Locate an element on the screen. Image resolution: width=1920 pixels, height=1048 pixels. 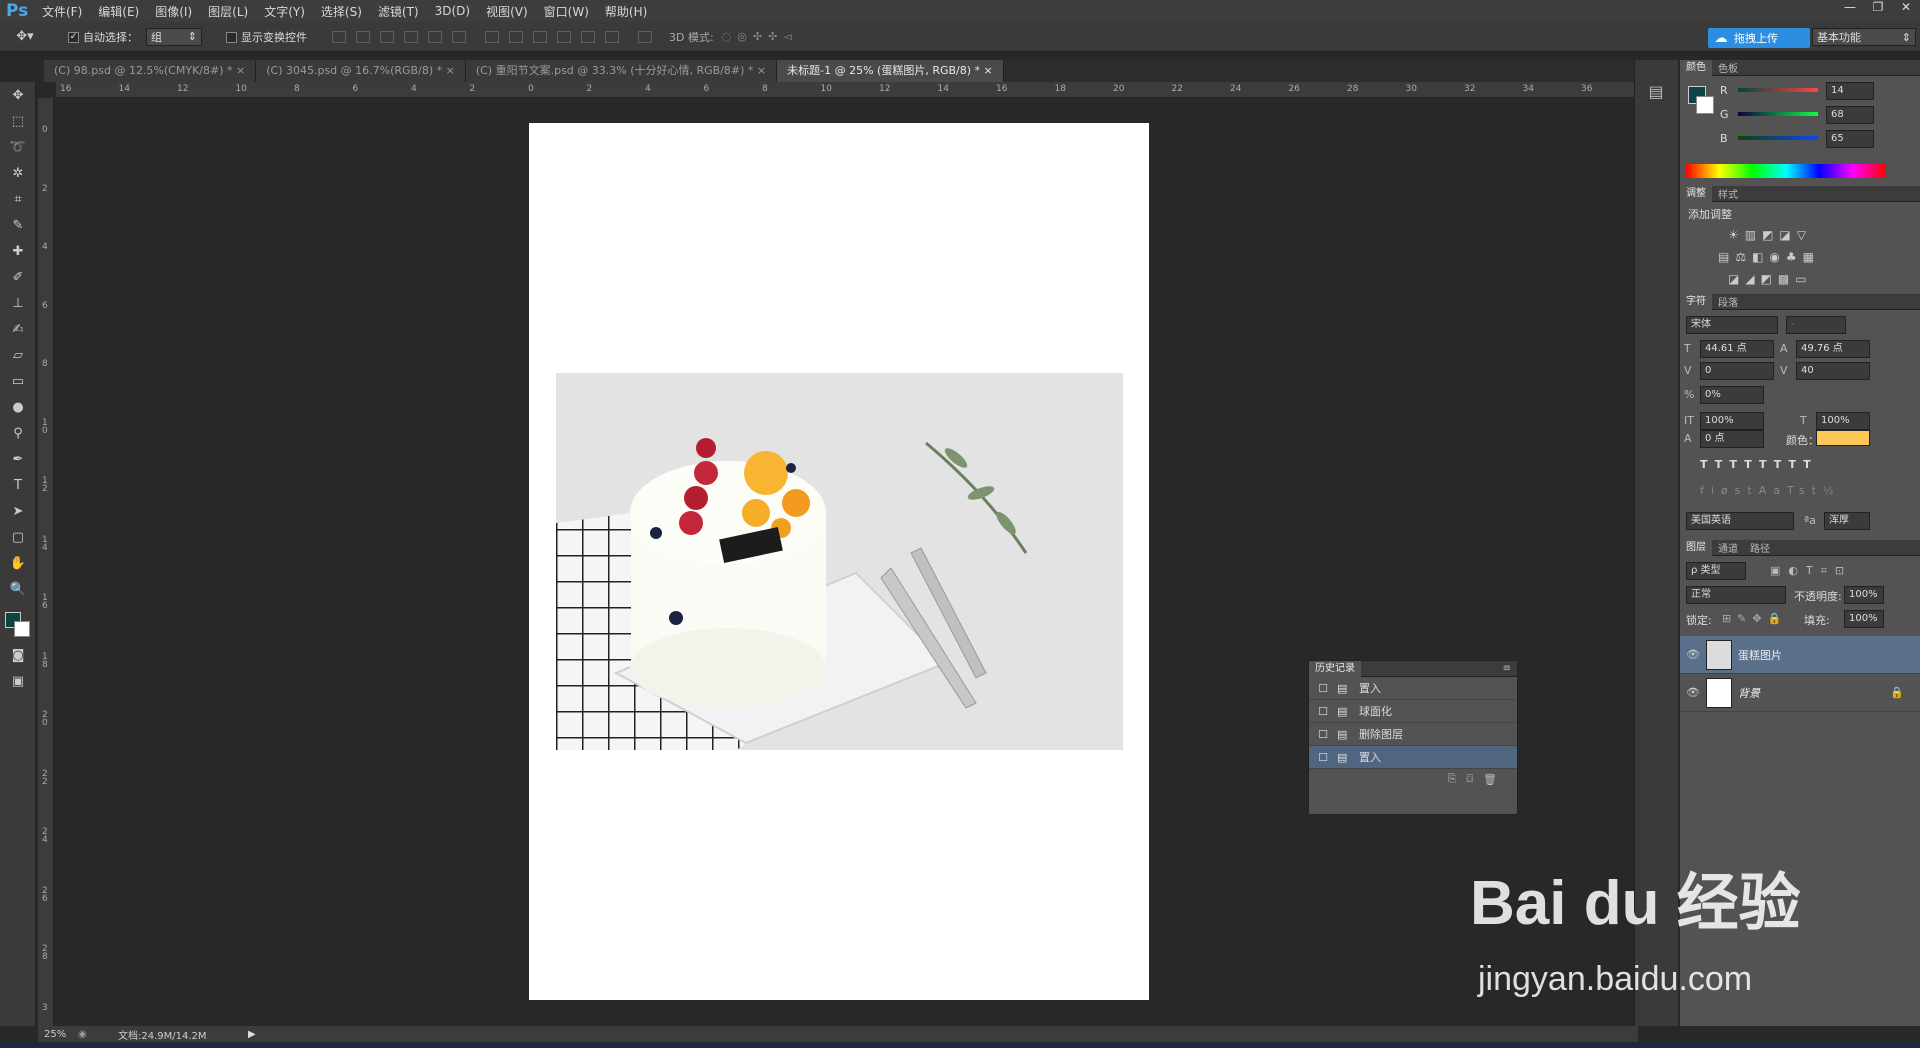
menu-type: 文字(Y) is located at coordinates (284, 11).